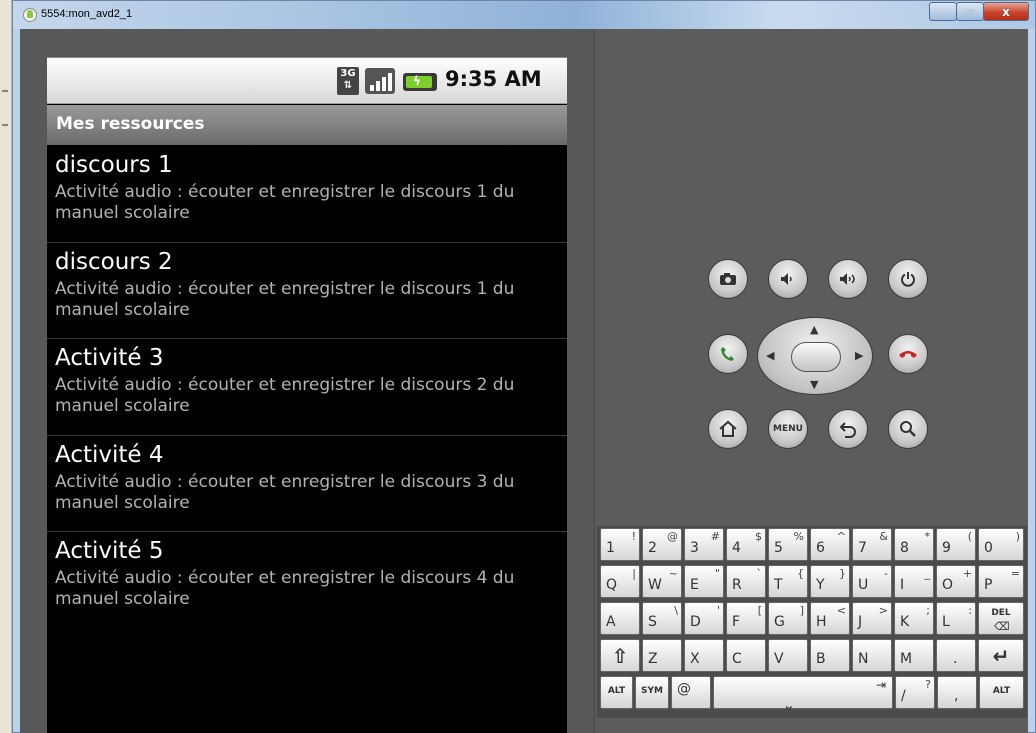  Describe the element at coordinates (956, 581) in the screenshot. I see `key-o: O +` at that location.